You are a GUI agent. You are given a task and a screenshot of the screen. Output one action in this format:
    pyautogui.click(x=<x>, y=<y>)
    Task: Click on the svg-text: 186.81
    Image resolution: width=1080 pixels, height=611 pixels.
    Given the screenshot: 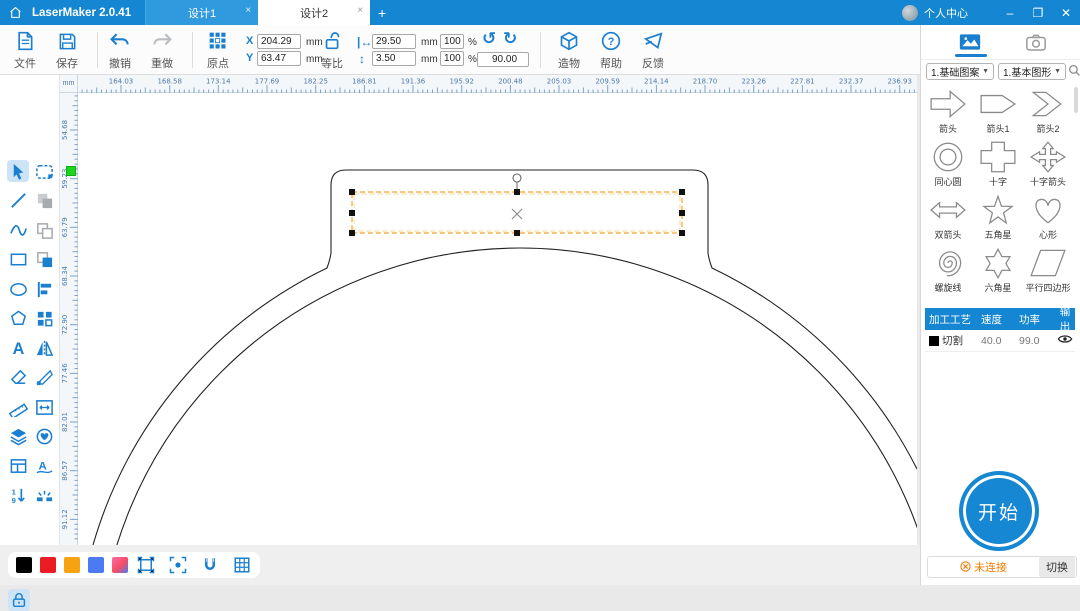 What is the action you would take?
    pyautogui.click(x=364, y=82)
    